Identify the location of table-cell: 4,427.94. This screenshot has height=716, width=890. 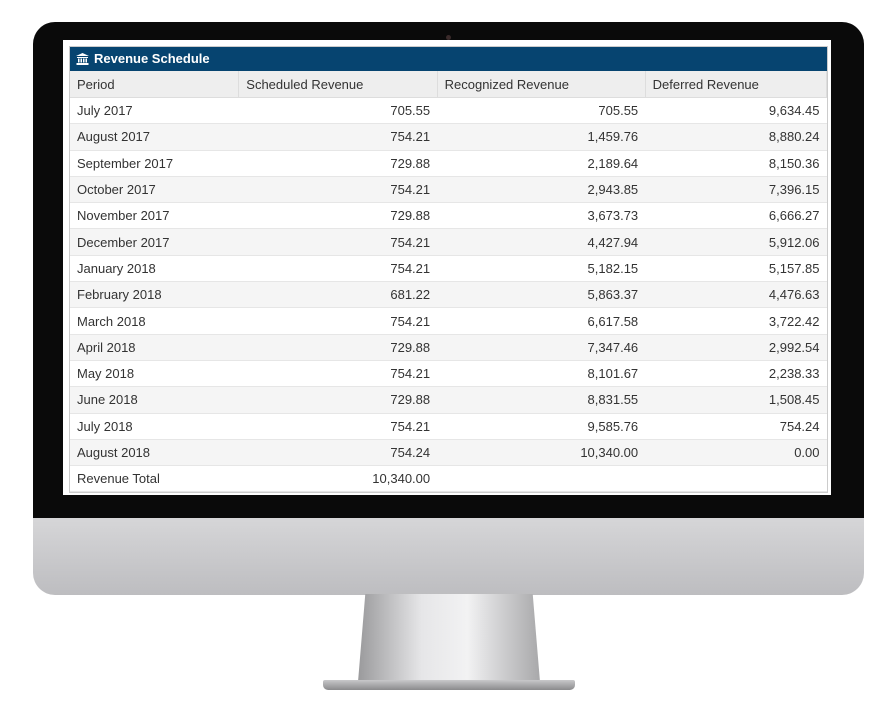
(541, 242).